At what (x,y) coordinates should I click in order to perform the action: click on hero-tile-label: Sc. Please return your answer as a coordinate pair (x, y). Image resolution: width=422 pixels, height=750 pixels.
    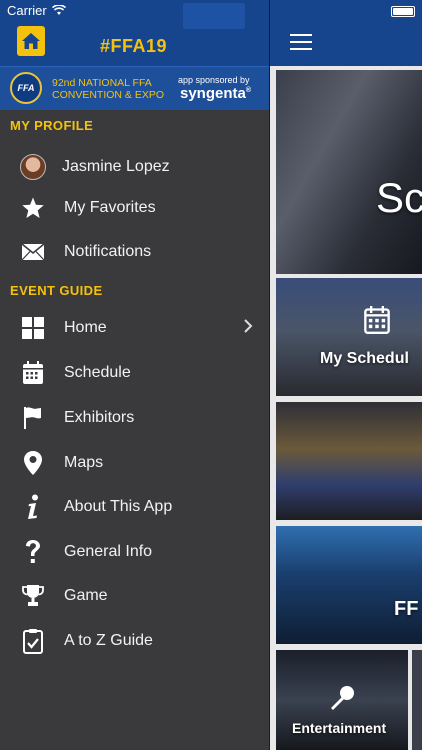
    Looking at the image, I should click on (399, 197).